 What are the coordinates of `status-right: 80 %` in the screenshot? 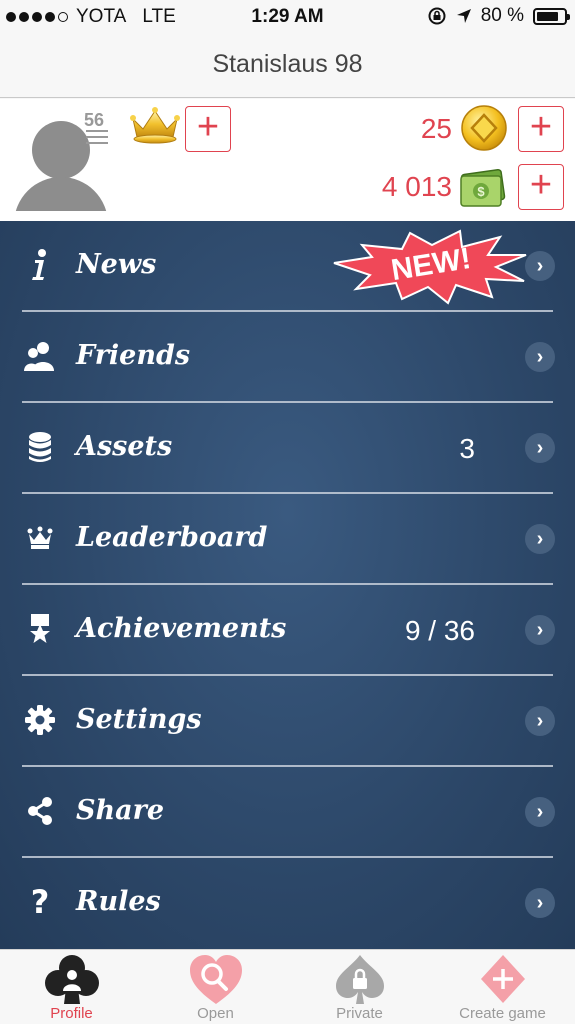 It's located at (498, 16).